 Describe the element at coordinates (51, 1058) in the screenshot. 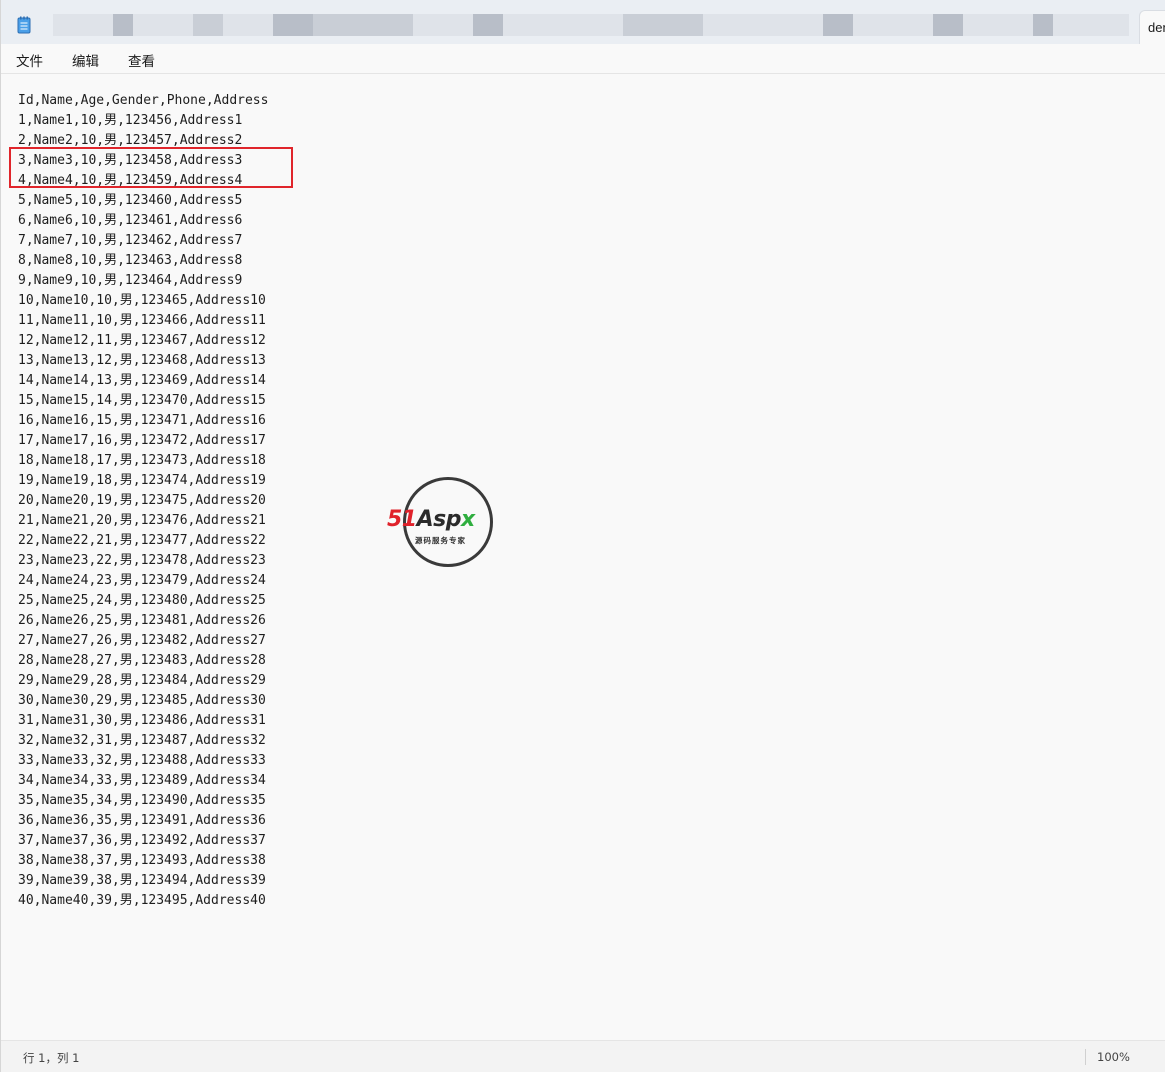

I see `cursor-position: 行 1，列 1` at that location.